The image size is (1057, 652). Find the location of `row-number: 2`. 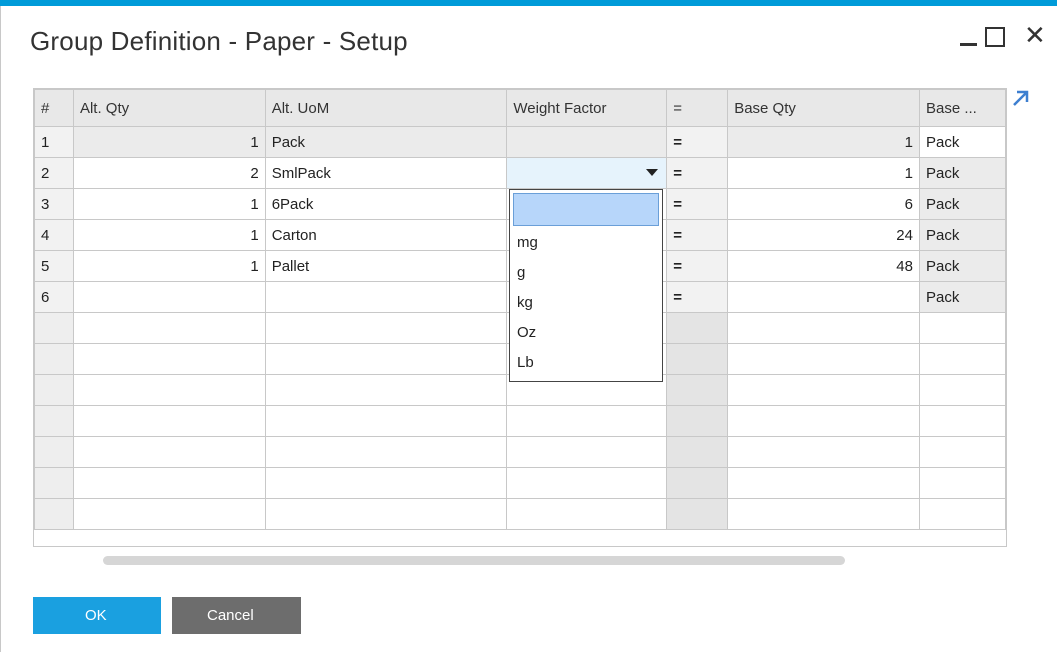

row-number: 2 is located at coordinates (54, 173).